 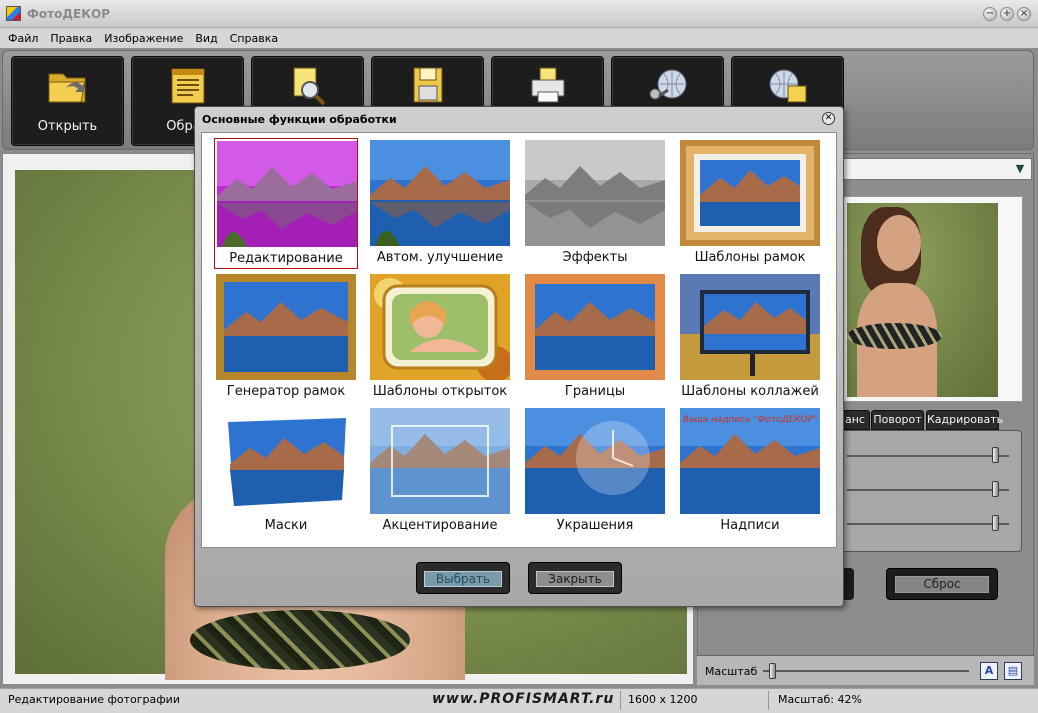 I want to click on slider-1-thumb, so click(x=996, y=455).